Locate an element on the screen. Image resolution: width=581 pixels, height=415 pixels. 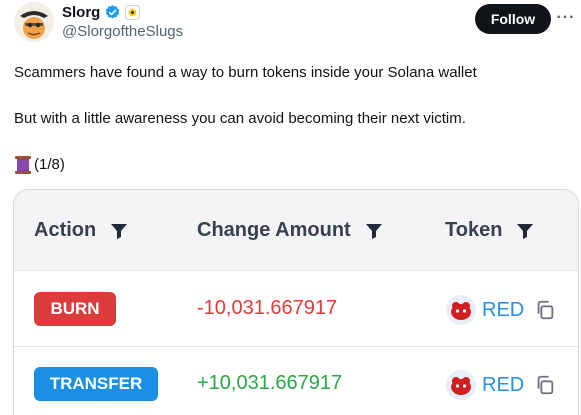
more-options-icon: ··· is located at coordinates (566, 17).